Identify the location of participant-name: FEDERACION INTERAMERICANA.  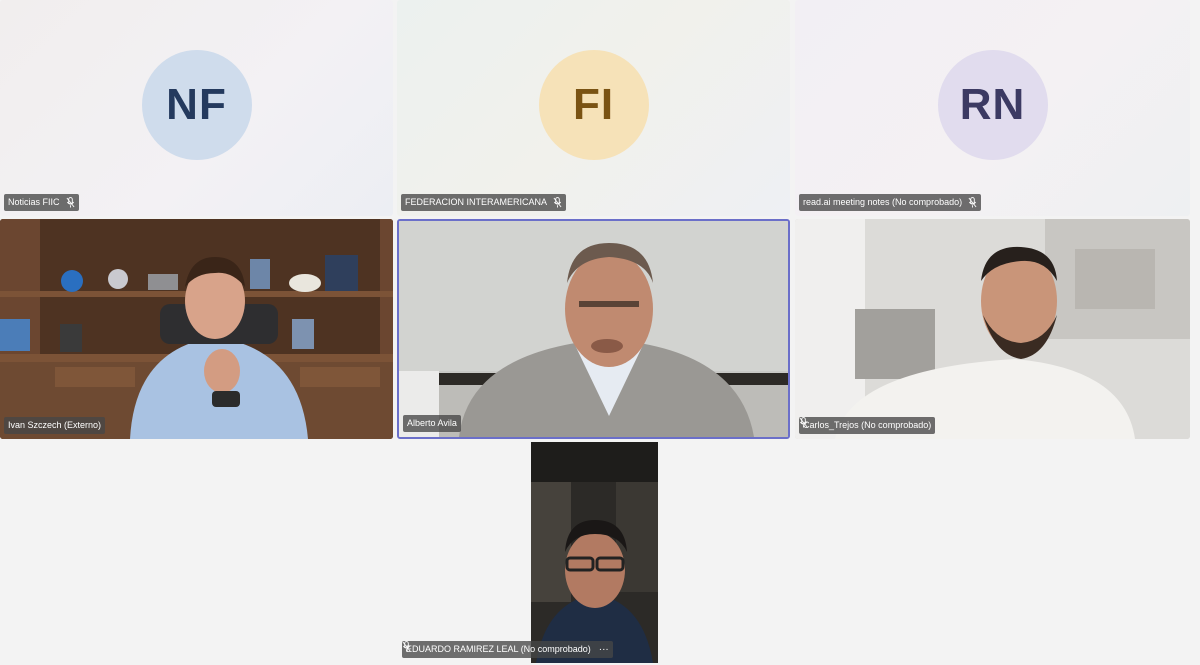
(476, 202).